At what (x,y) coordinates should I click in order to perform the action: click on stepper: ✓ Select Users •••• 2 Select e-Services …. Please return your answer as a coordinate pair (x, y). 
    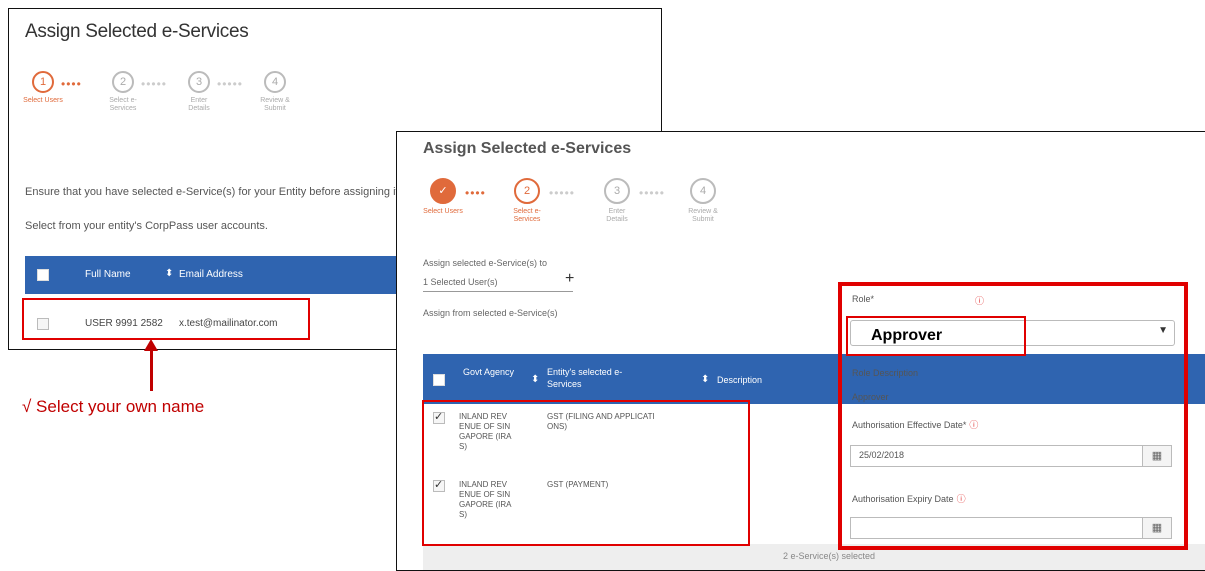
    Looking at the image, I should click on (583, 213).